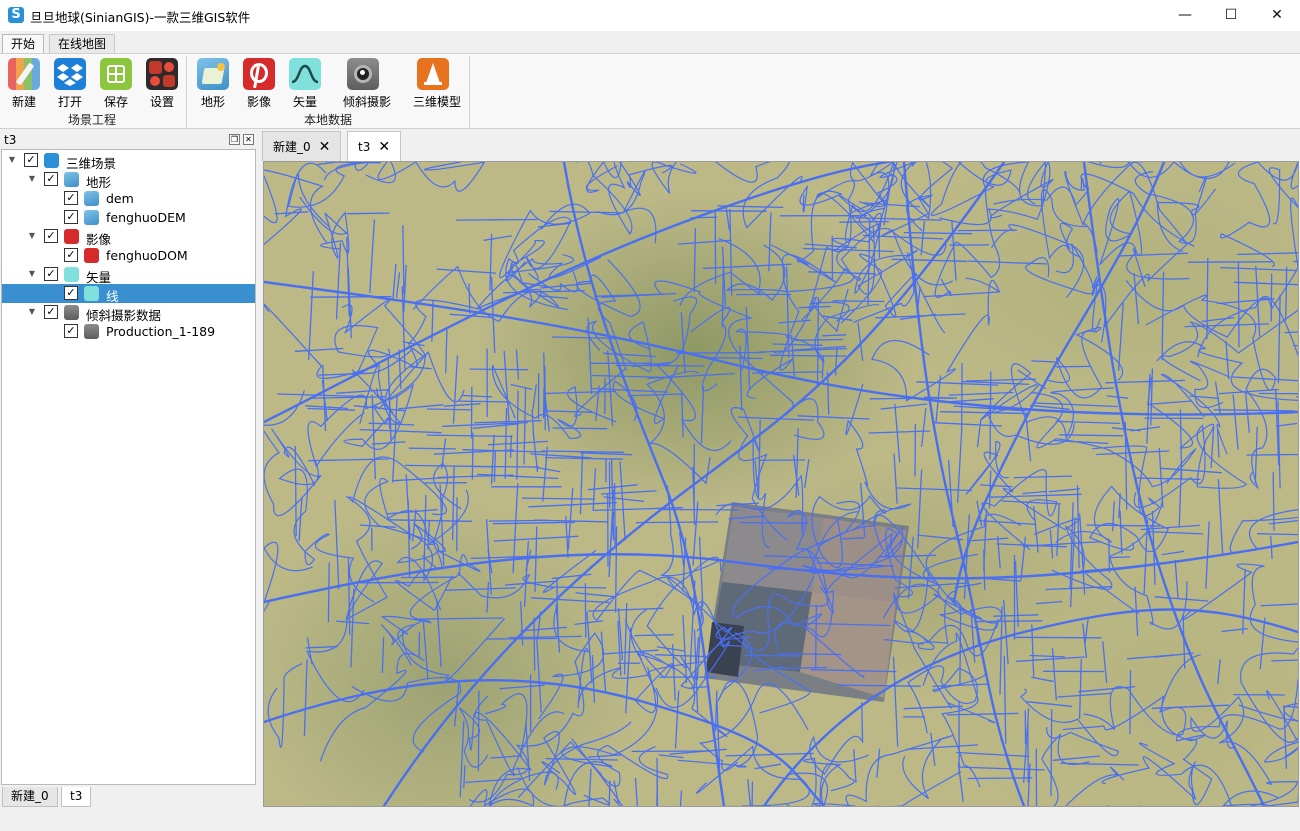  Describe the element at coordinates (650, 91) in the screenshot. I see `ribbon-panel: 新建 打开 保存 设置 场景工程 地形 影像 矢量 倾斜摄影 三维模型 本地数据` at that location.